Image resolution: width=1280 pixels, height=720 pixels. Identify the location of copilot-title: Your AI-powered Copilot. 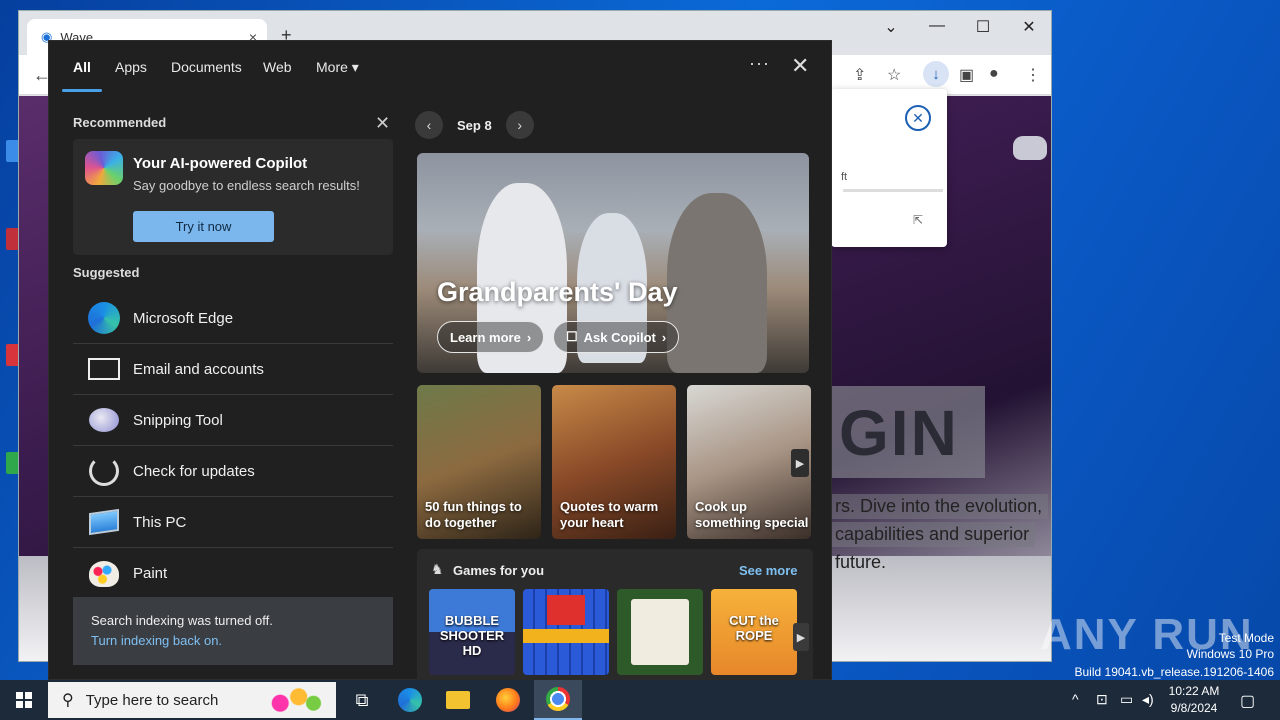
(220, 163).